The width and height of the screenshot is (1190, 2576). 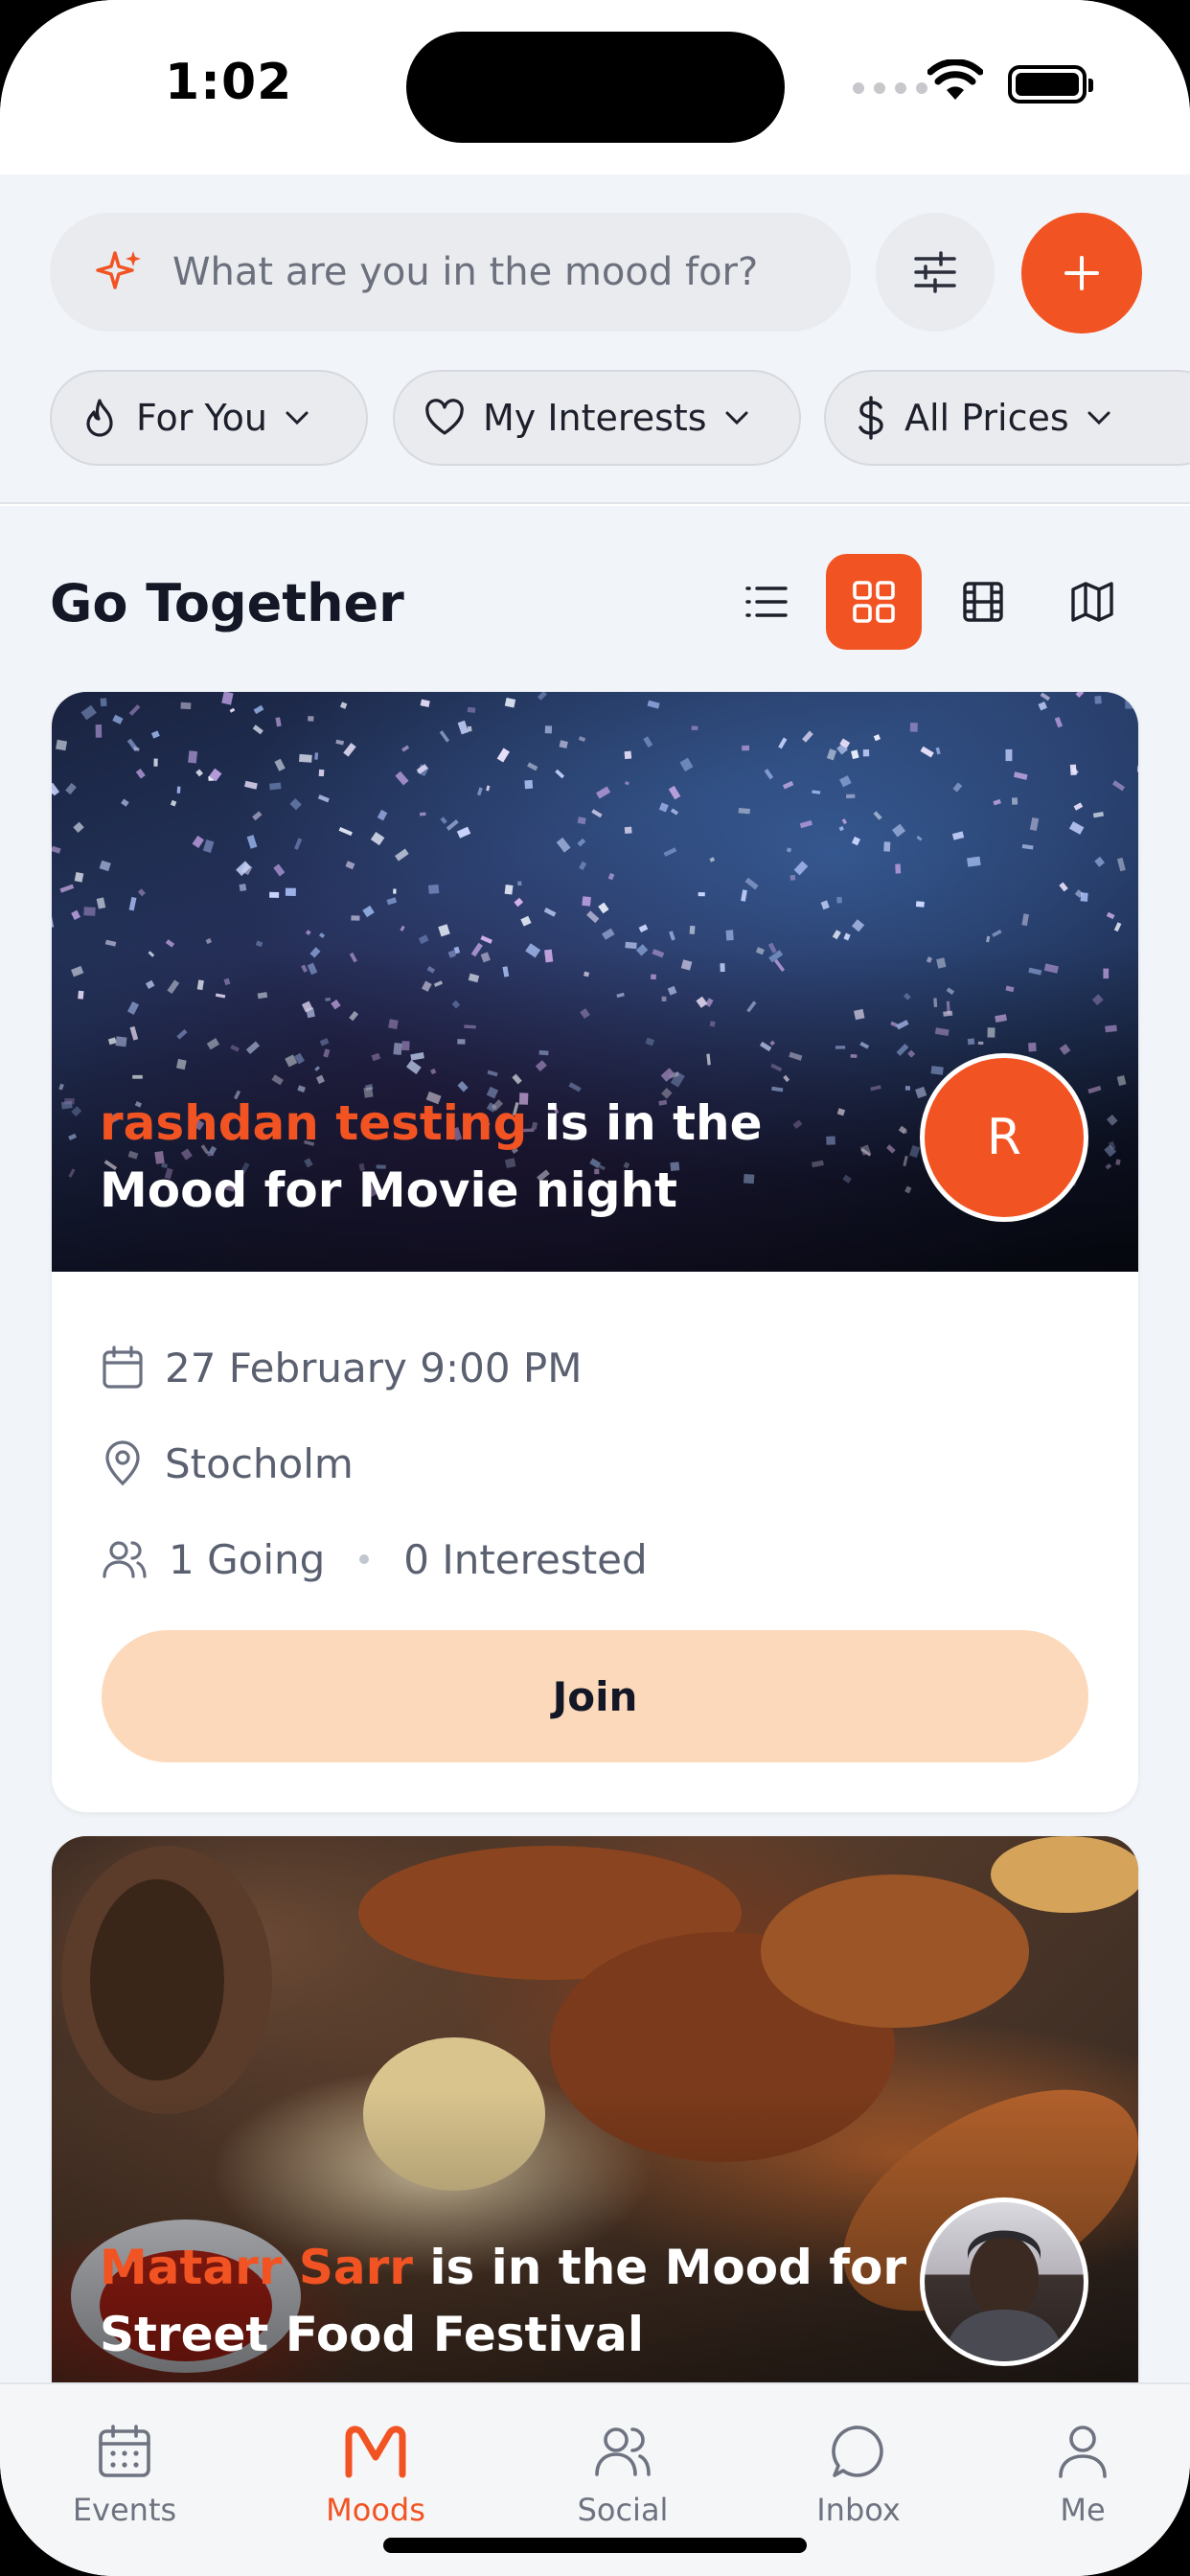 What do you see at coordinates (766, 602) in the screenshot?
I see `list-view-button` at bounding box center [766, 602].